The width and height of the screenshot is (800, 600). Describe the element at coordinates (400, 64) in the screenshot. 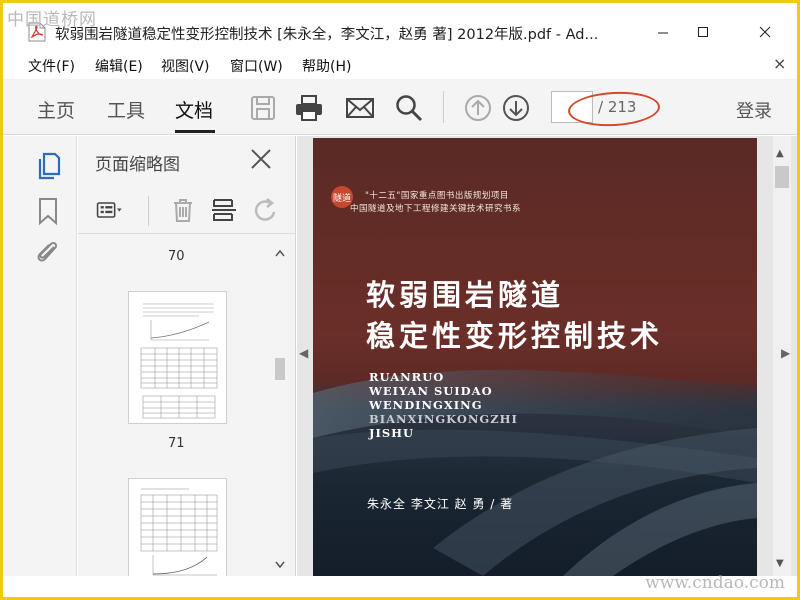

I see `menu-bar: 文件(F) 编辑(E) 视图(V) 窗口(W) 帮助(H) ×` at that location.